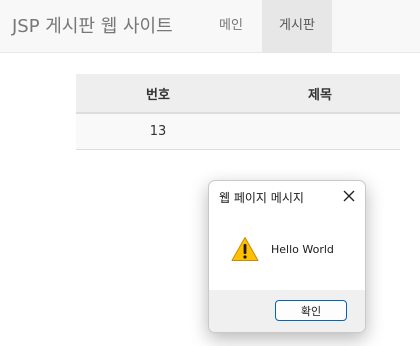 The width and height of the screenshot is (420, 346). What do you see at coordinates (320, 94) in the screenshot?
I see `column-header-title: 제목` at bounding box center [320, 94].